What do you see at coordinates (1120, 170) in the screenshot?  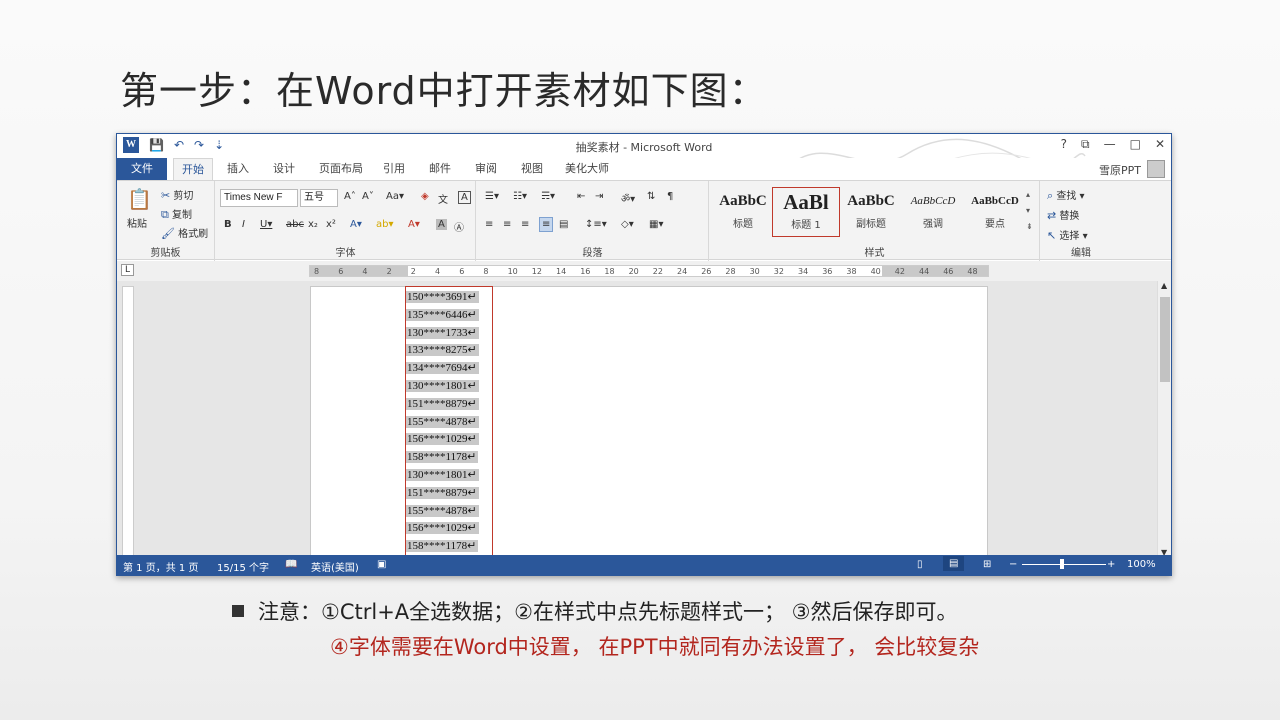 I see `user-name: 雪原PPT` at bounding box center [1120, 170].